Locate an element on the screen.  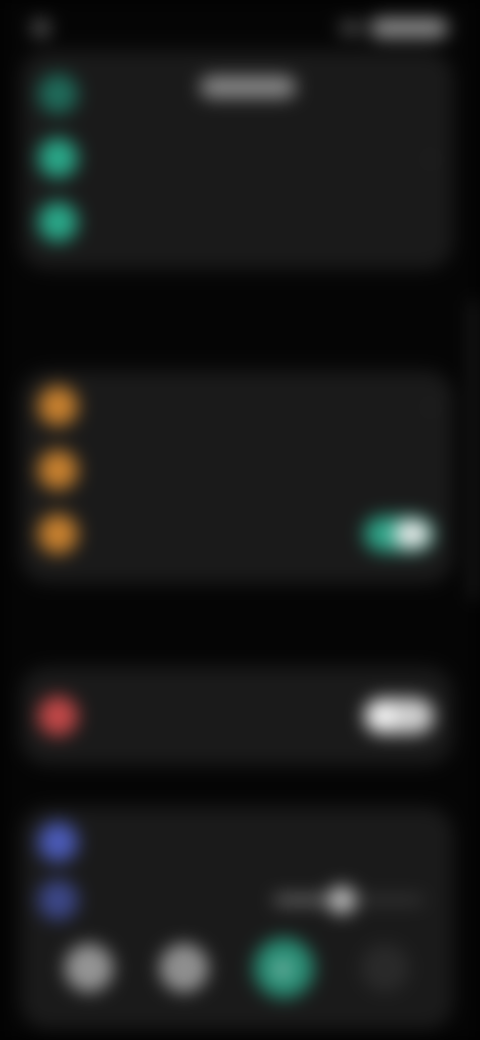
volume-slider is located at coordinates (349, 900).